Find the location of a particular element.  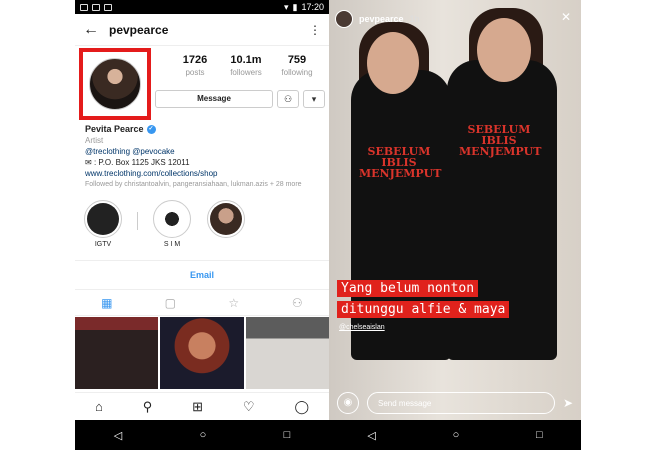

profile-header: ← pevpearce ⋮ is located at coordinates (202, 30).